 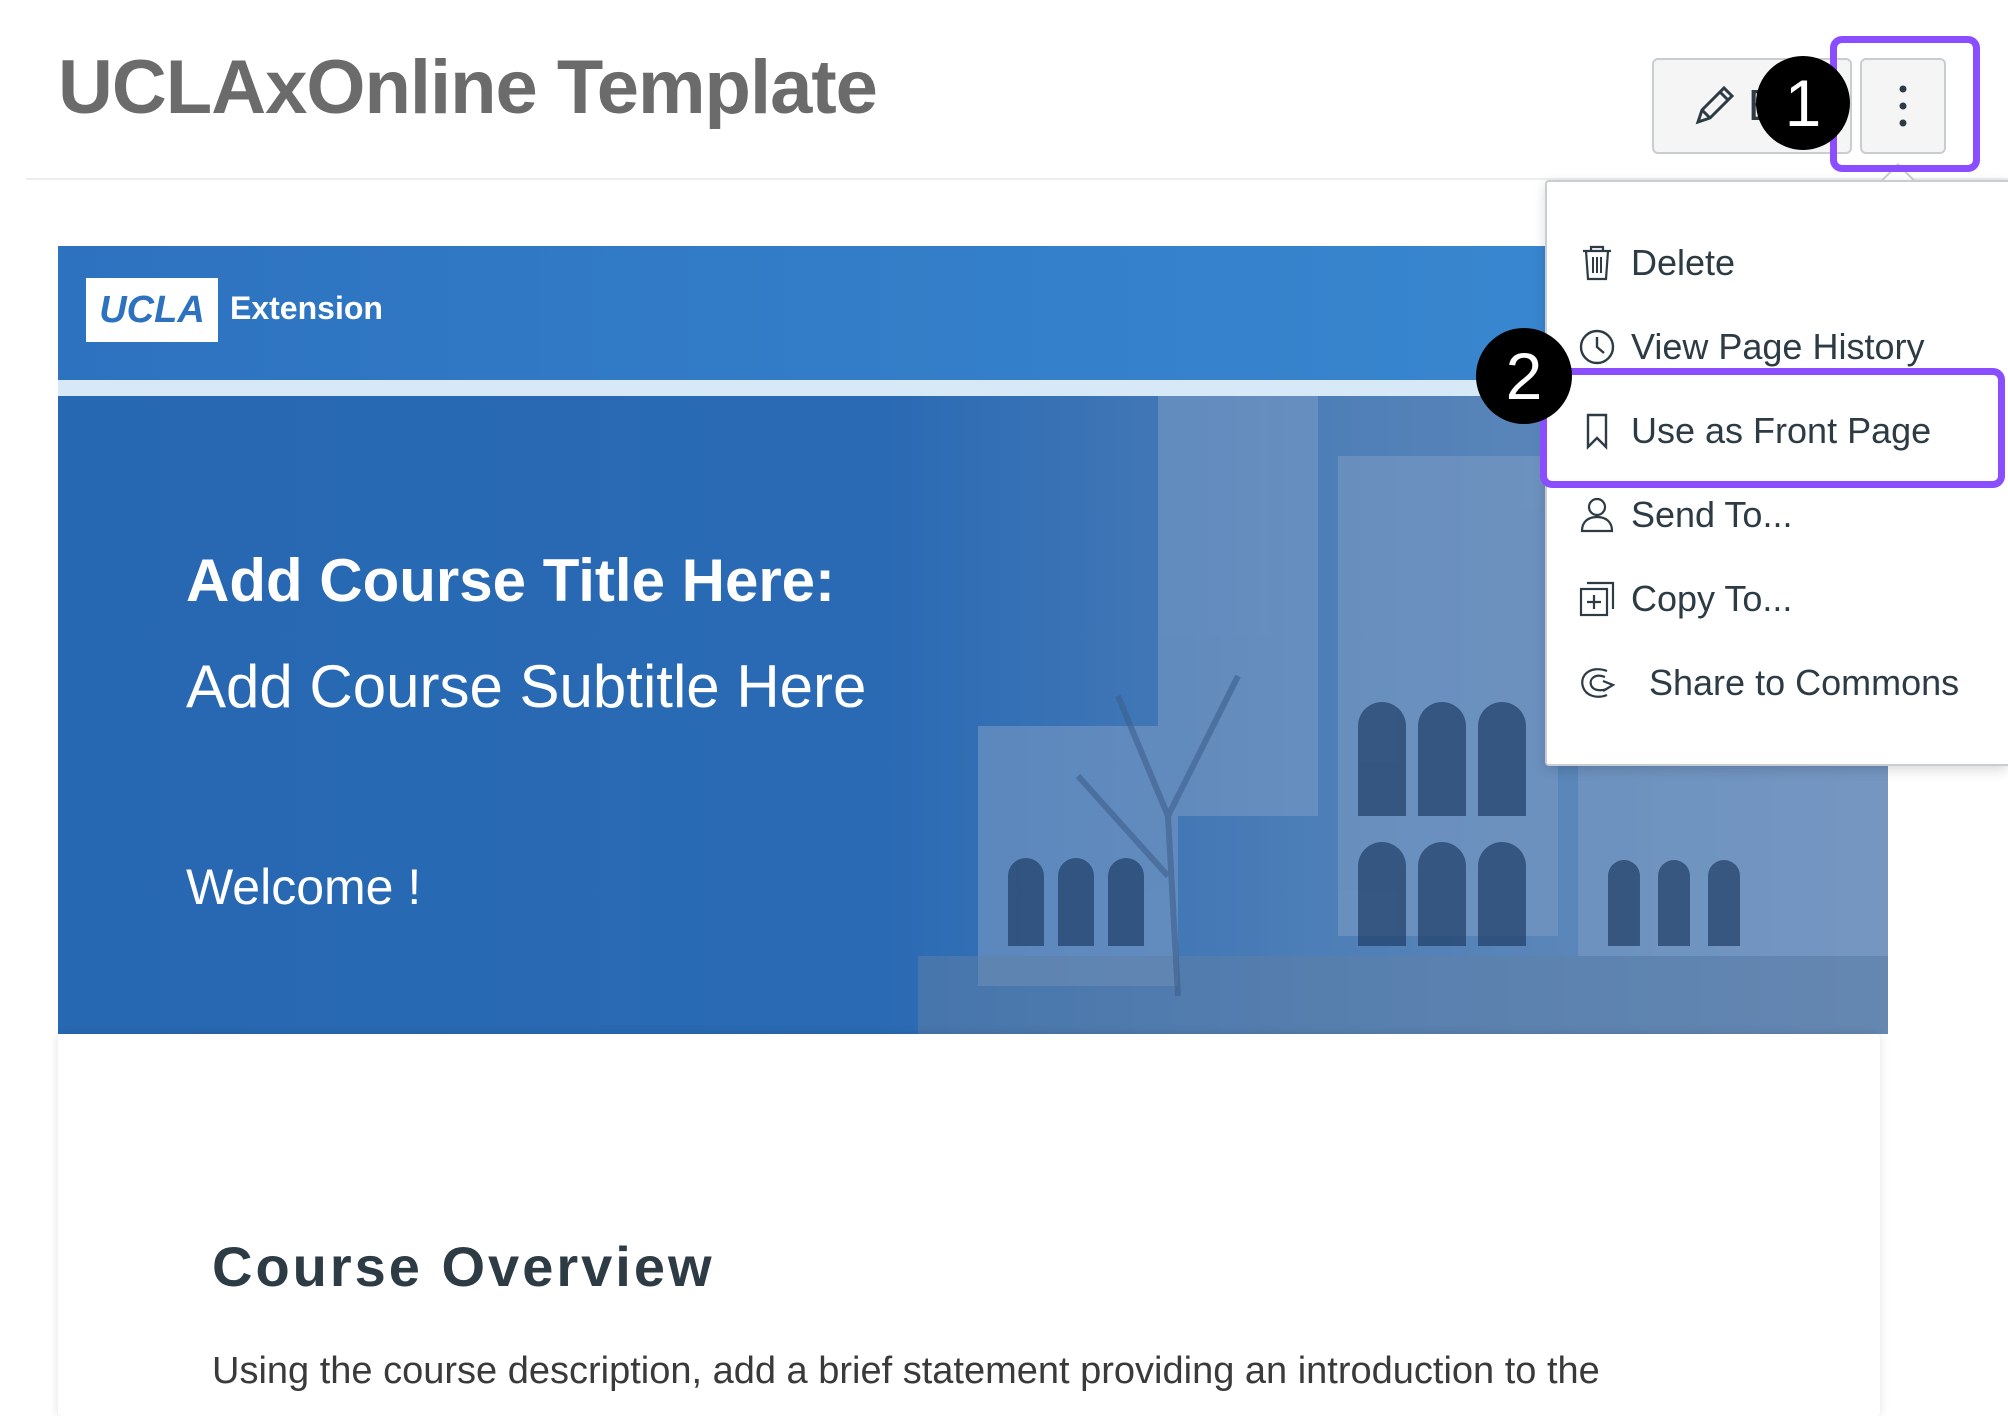 I want to click on step-badge-1: 1, so click(x=1803, y=103).